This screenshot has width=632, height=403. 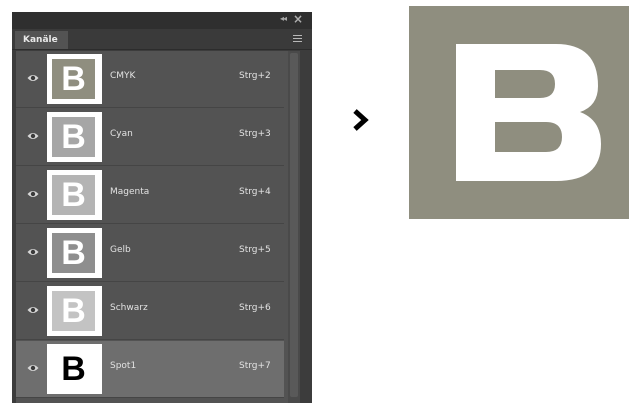 I want to click on channel-shortcut: Strg+2, so click(x=255, y=76).